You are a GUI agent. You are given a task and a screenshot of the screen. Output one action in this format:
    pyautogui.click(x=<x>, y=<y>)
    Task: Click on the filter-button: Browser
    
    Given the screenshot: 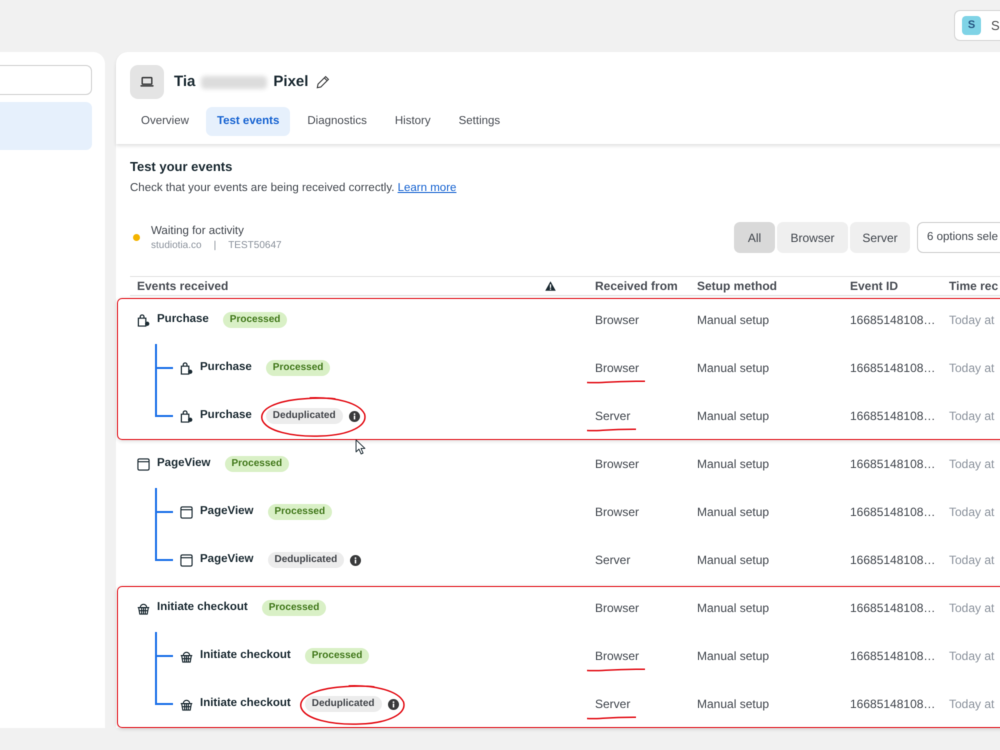 What is the action you would take?
    pyautogui.click(x=812, y=237)
    